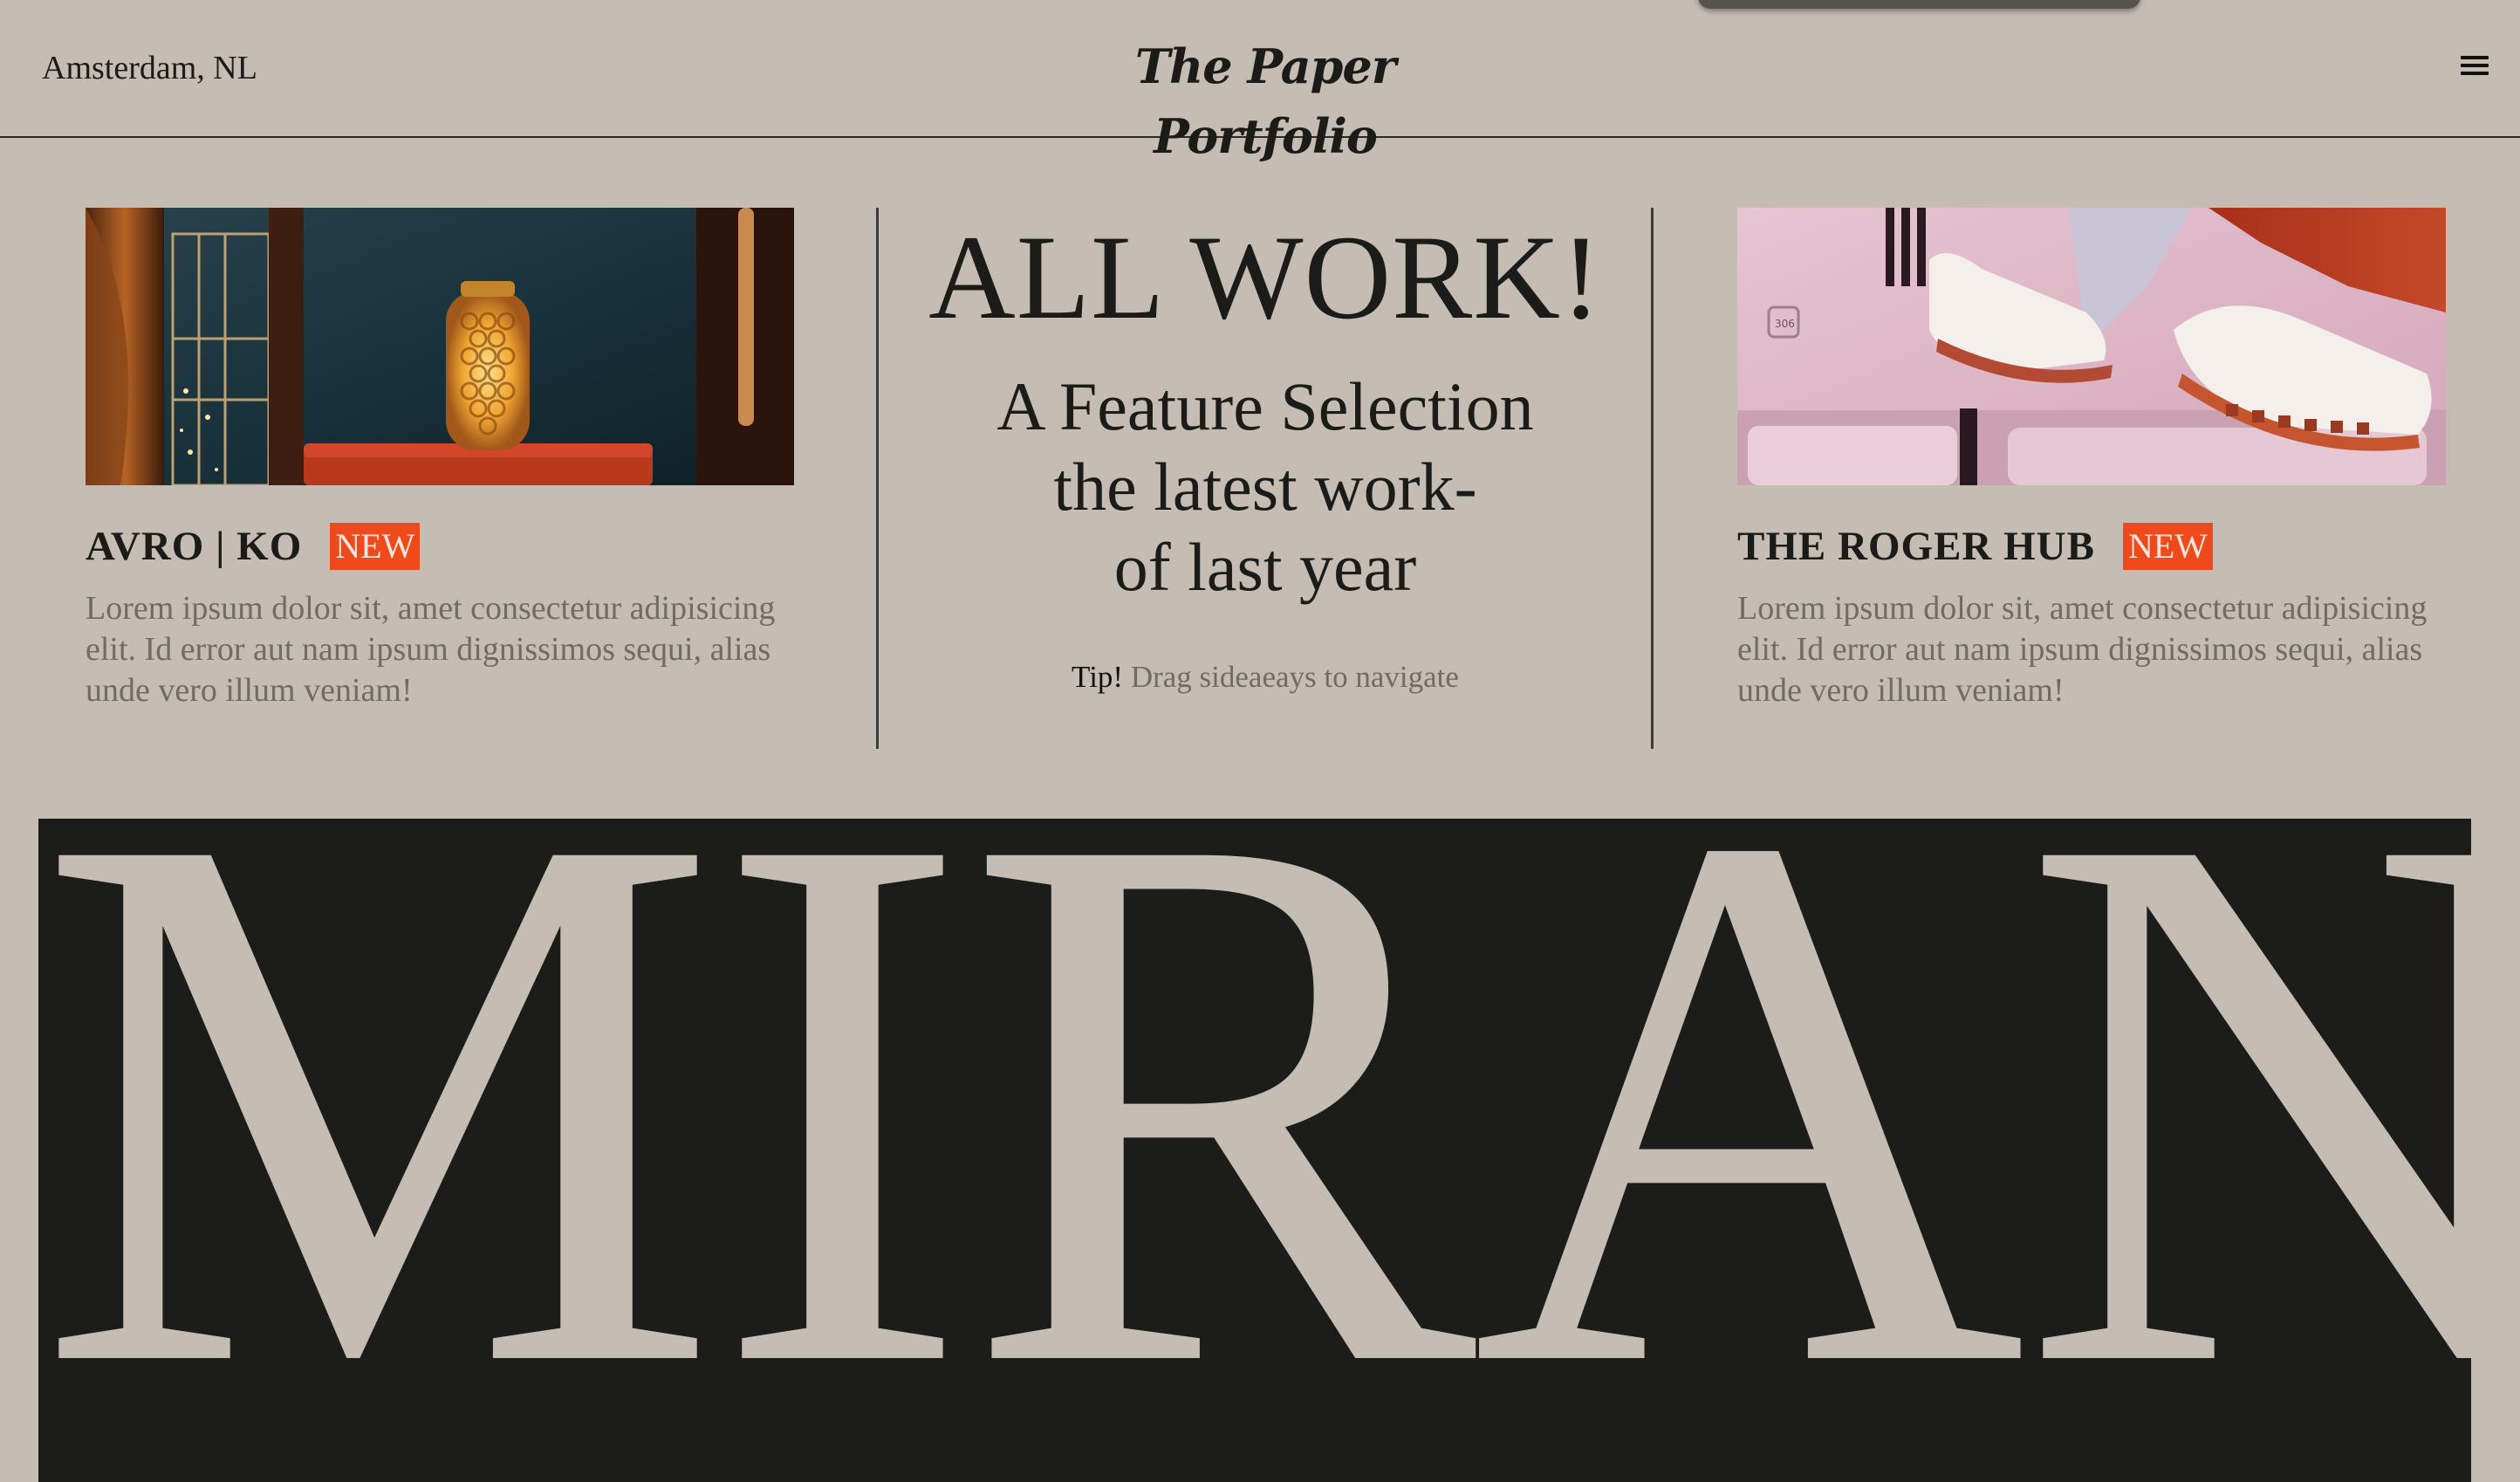 This screenshot has height=1482, width=2520. Describe the element at coordinates (194, 546) in the screenshot. I see `project-title: AVRO | KO` at that location.